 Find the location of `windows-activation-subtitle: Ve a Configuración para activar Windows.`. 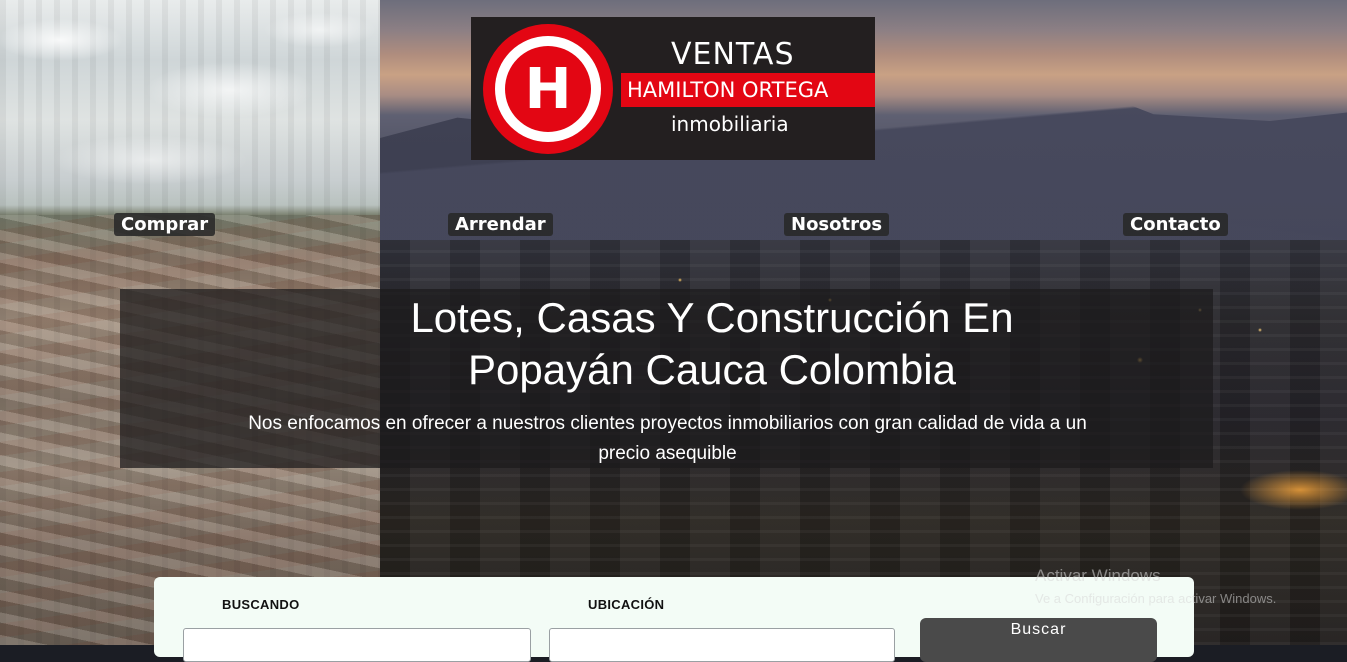

windows-activation-subtitle: Ve a Configuración para activar Windows. is located at coordinates (1156, 598).